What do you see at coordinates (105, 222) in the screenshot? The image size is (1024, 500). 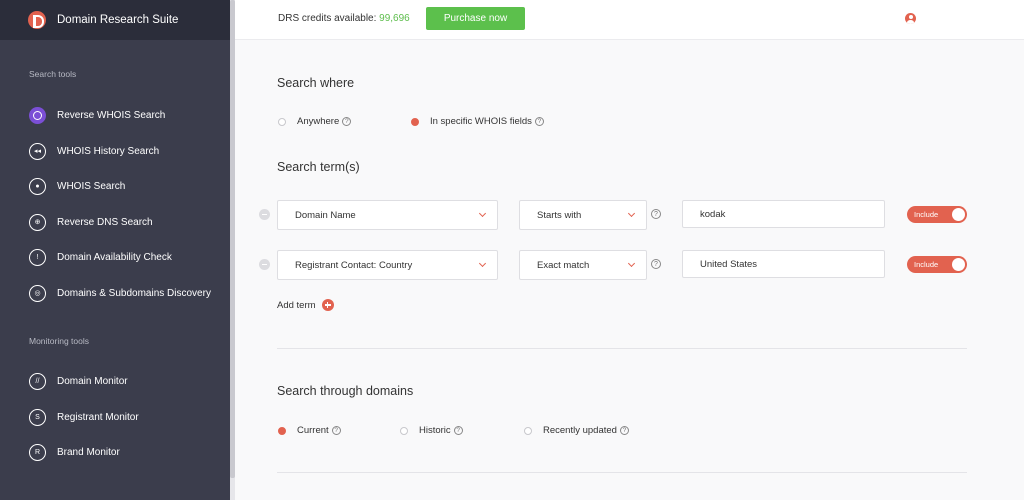 I see `sidebar-item-label: Reverse DNS Search` at bounding box center [105, 222].